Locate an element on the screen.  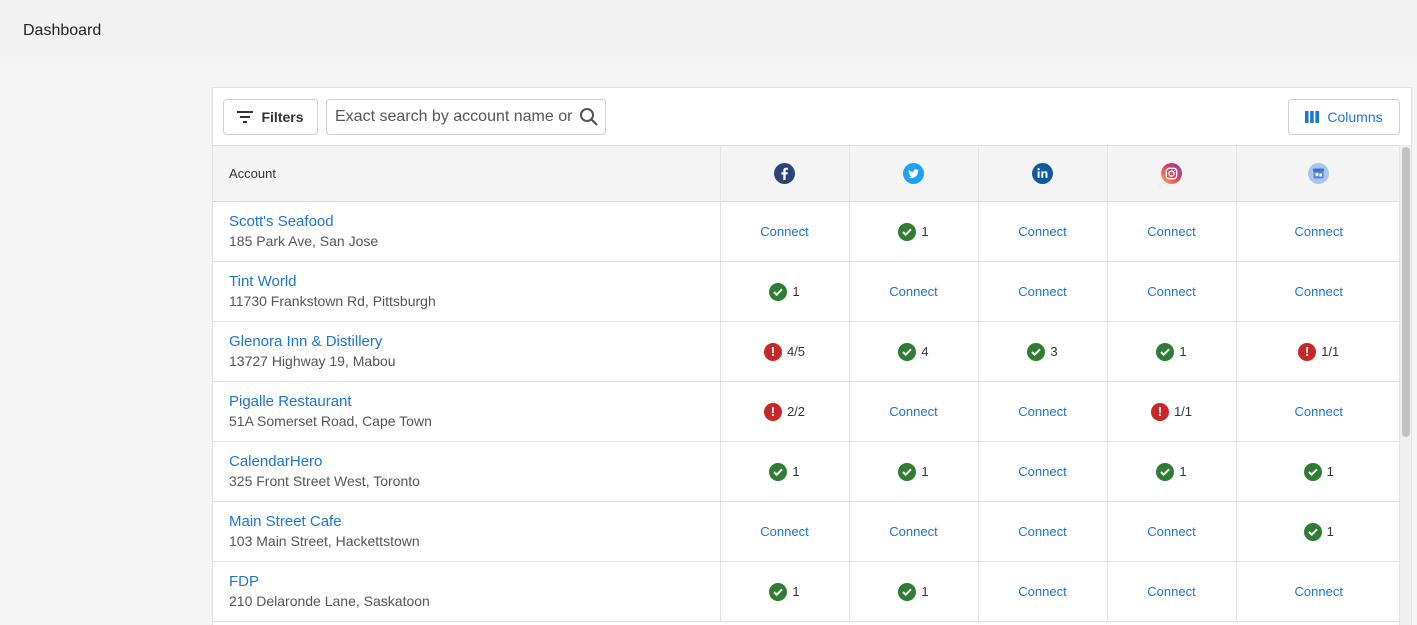
account-name-link: Tint World is located at coordinates (474, 281).